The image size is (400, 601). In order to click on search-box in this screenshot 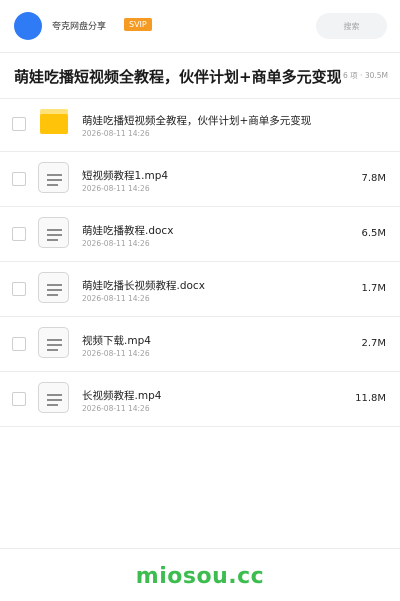, I will do `click(351, 26)`.